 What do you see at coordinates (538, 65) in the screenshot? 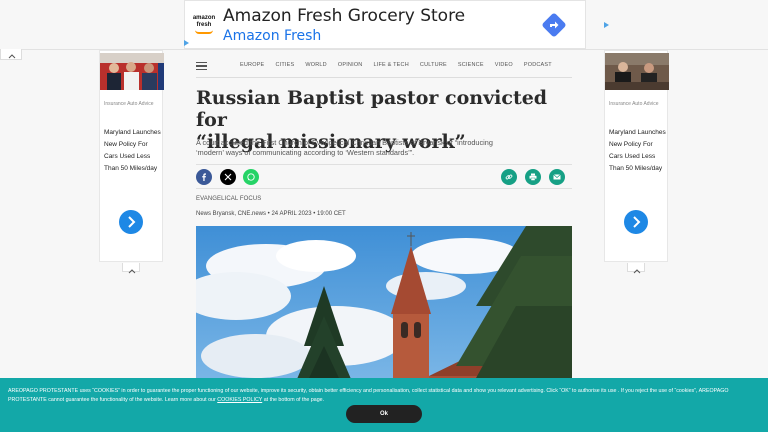
I see `nav-item-podcast: PODCAST` at bounding box center [538, 65].